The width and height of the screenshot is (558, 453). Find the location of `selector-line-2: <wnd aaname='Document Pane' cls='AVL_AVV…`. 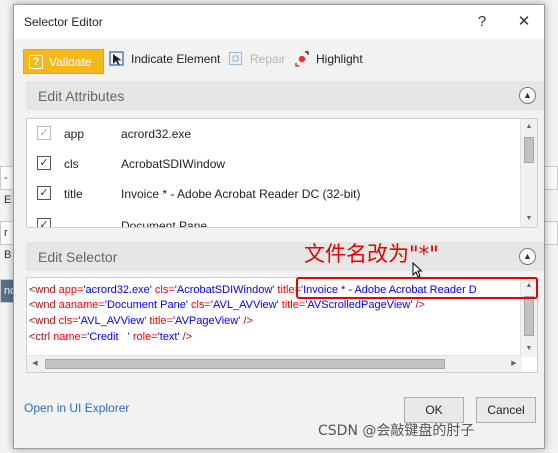

selector-line-2: <wnd aaname='Document Pane' cls='AVL_AVV… is located at coordinates (227, 305).